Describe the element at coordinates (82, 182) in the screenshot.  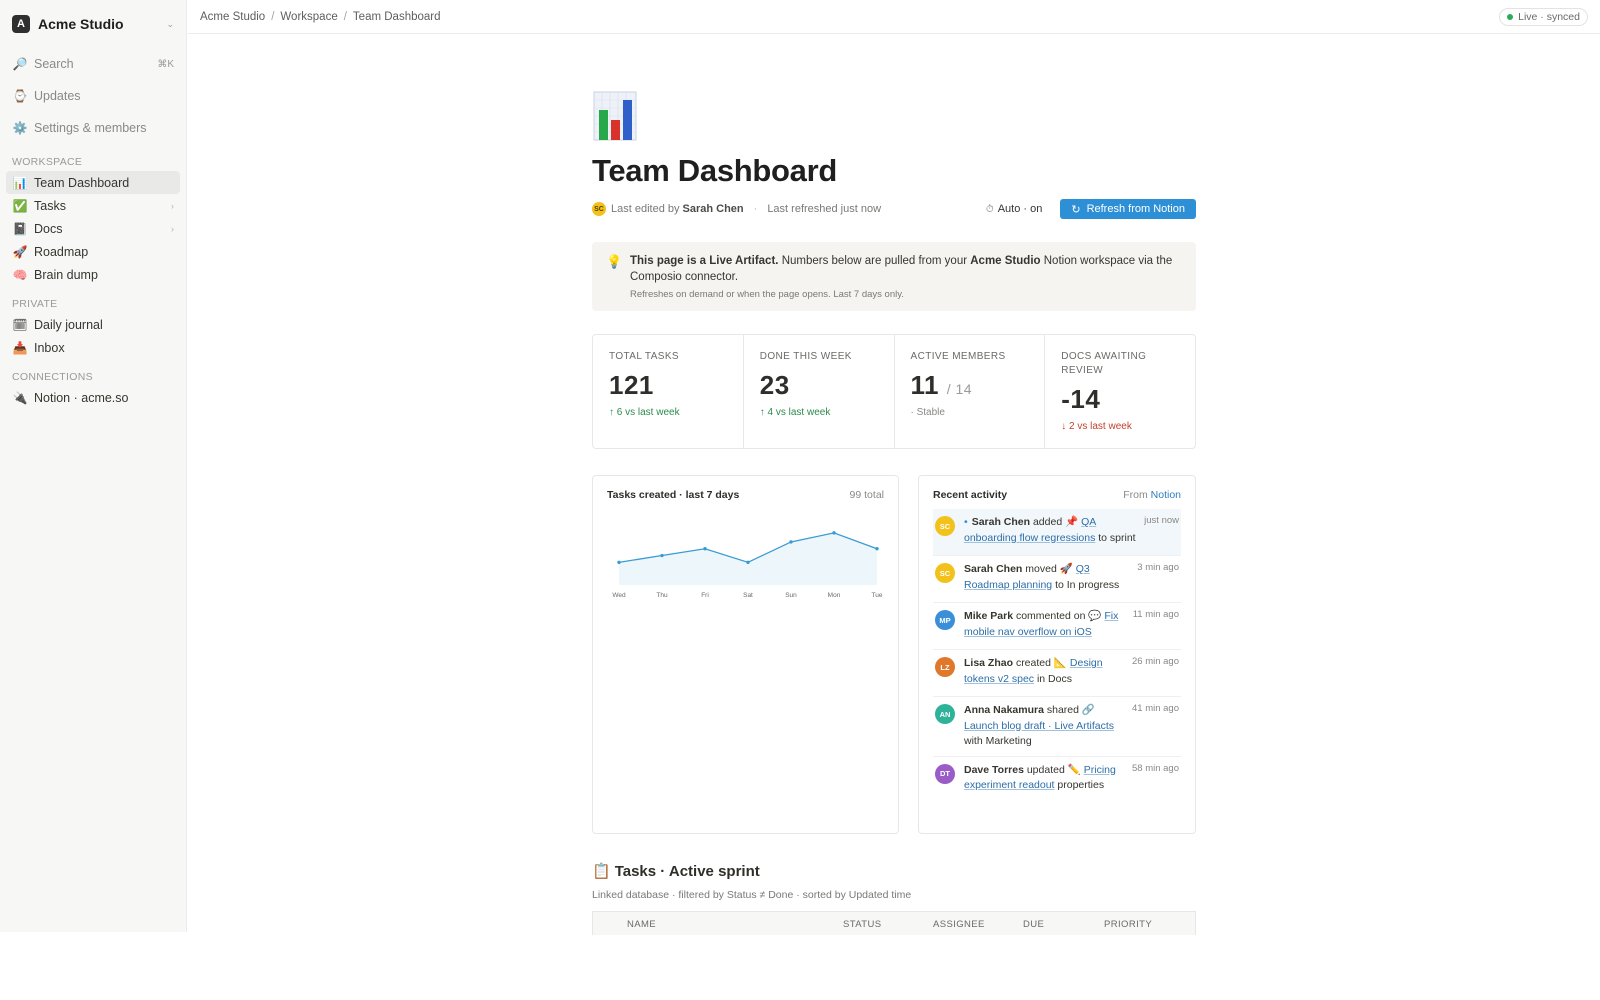
I see `sidebar-item-label: Team Dashboard` at that location.